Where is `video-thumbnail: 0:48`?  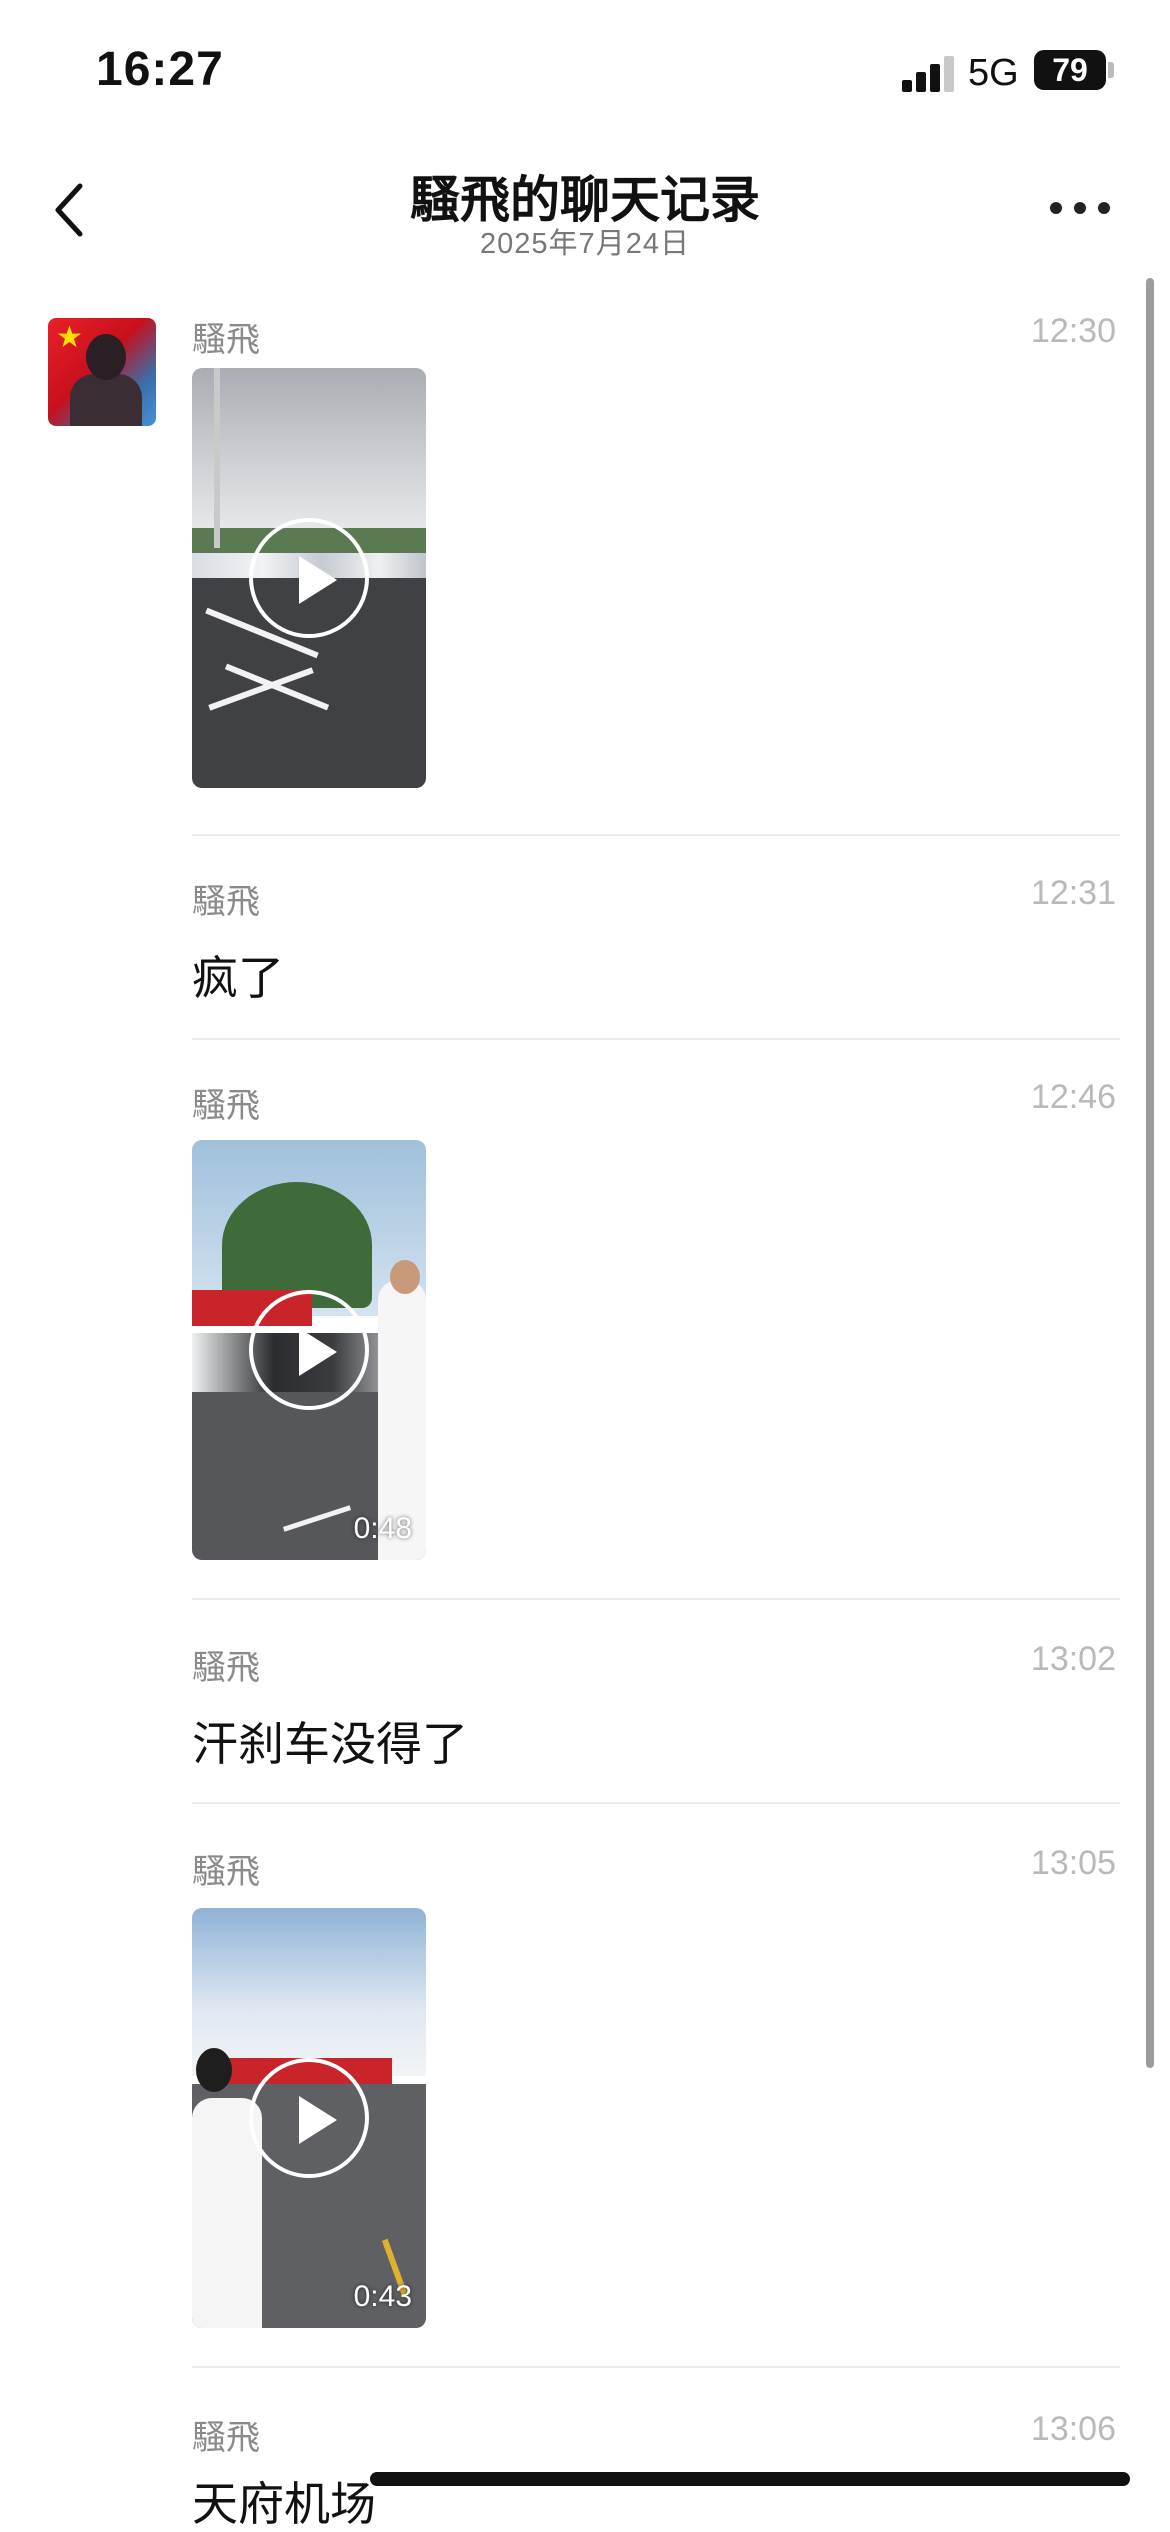
video-thumbnail: 0:48 is located at coordinates (309, 1350).